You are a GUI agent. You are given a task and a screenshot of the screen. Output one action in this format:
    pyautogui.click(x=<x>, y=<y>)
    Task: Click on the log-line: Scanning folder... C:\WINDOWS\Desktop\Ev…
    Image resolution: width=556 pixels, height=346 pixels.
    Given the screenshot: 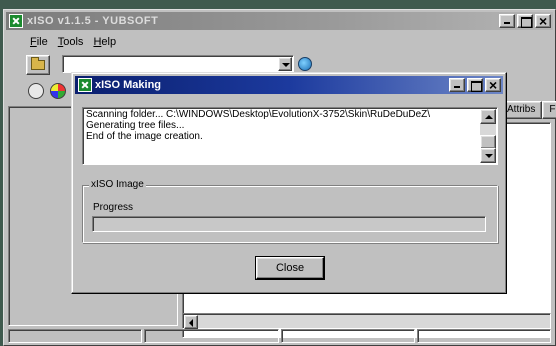 What is the action you would take?
    pyautogui.click(x=258, y=114)
    